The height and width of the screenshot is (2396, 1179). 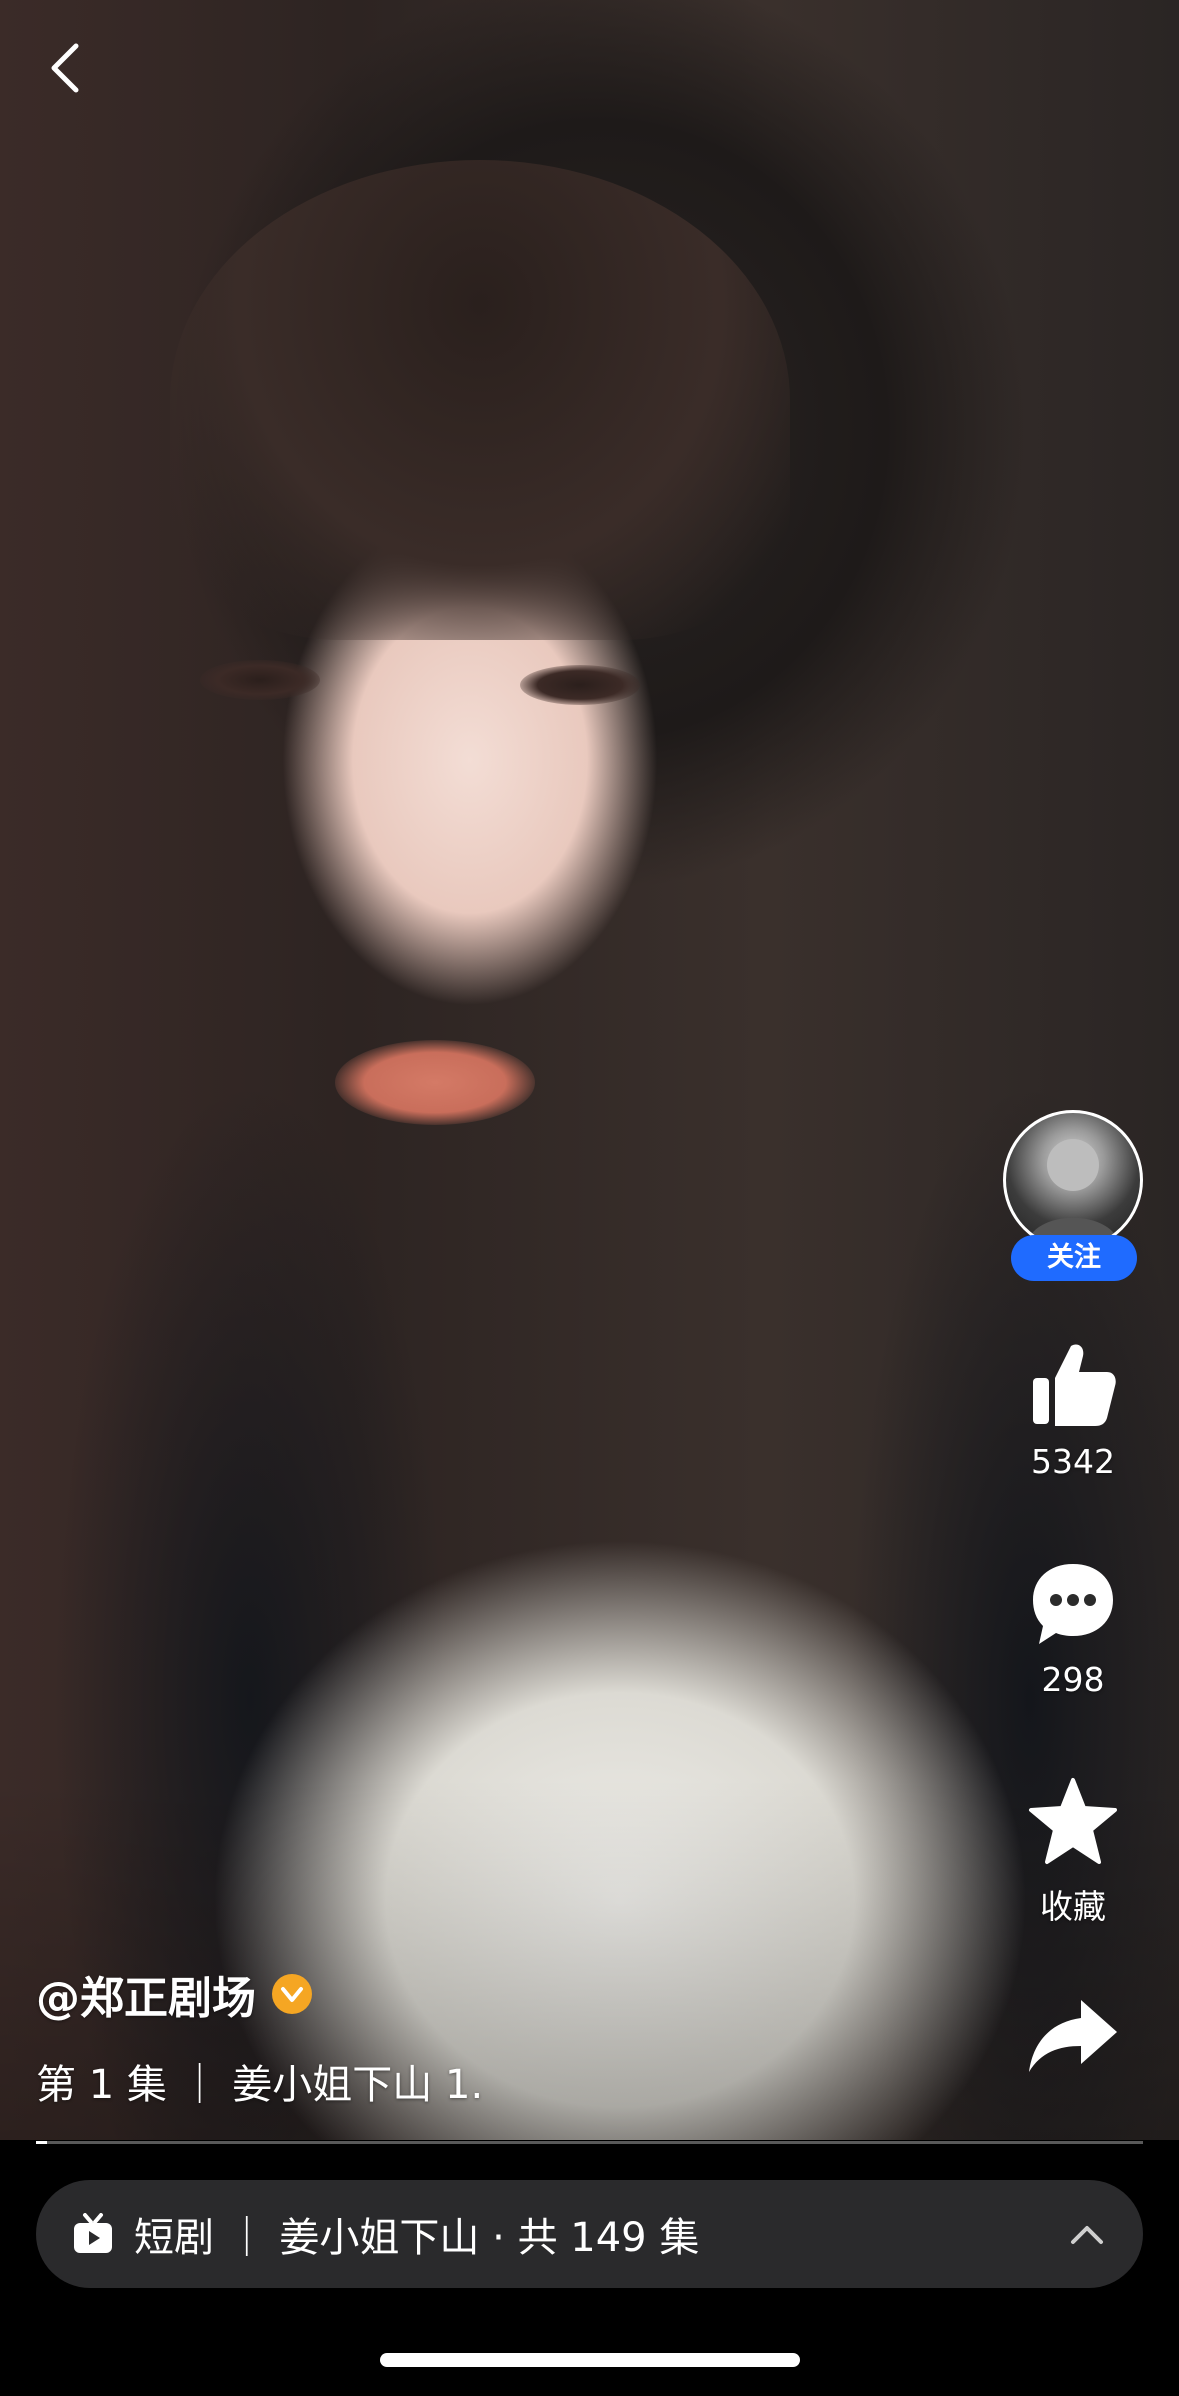 I want to click on creator-handle-row: @郑正剧场, so click(x=174, y=1994).